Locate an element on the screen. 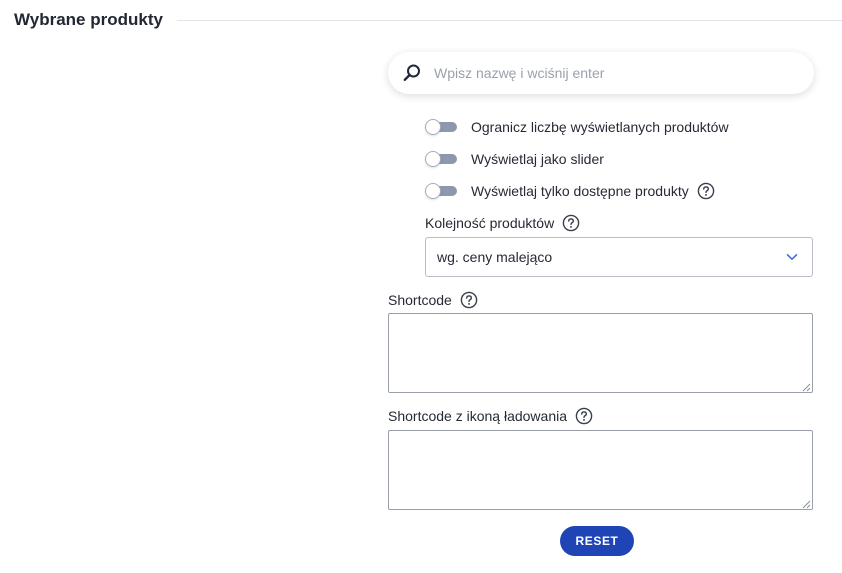 The image size is (842, 573). shortcode-textarea is located at coordinates (600, 353).